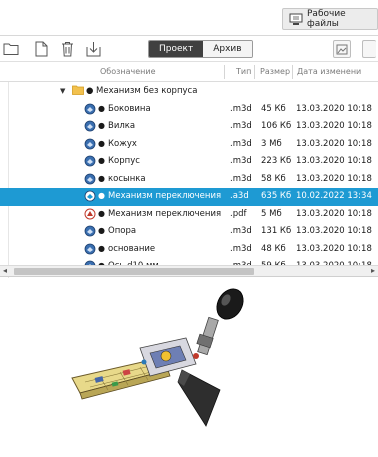 The width and height of the screenshot is (378, 457). Describe the element at coordinates (276, 231) in the screenshot. I see `file-size: 131 Кб` at that location.